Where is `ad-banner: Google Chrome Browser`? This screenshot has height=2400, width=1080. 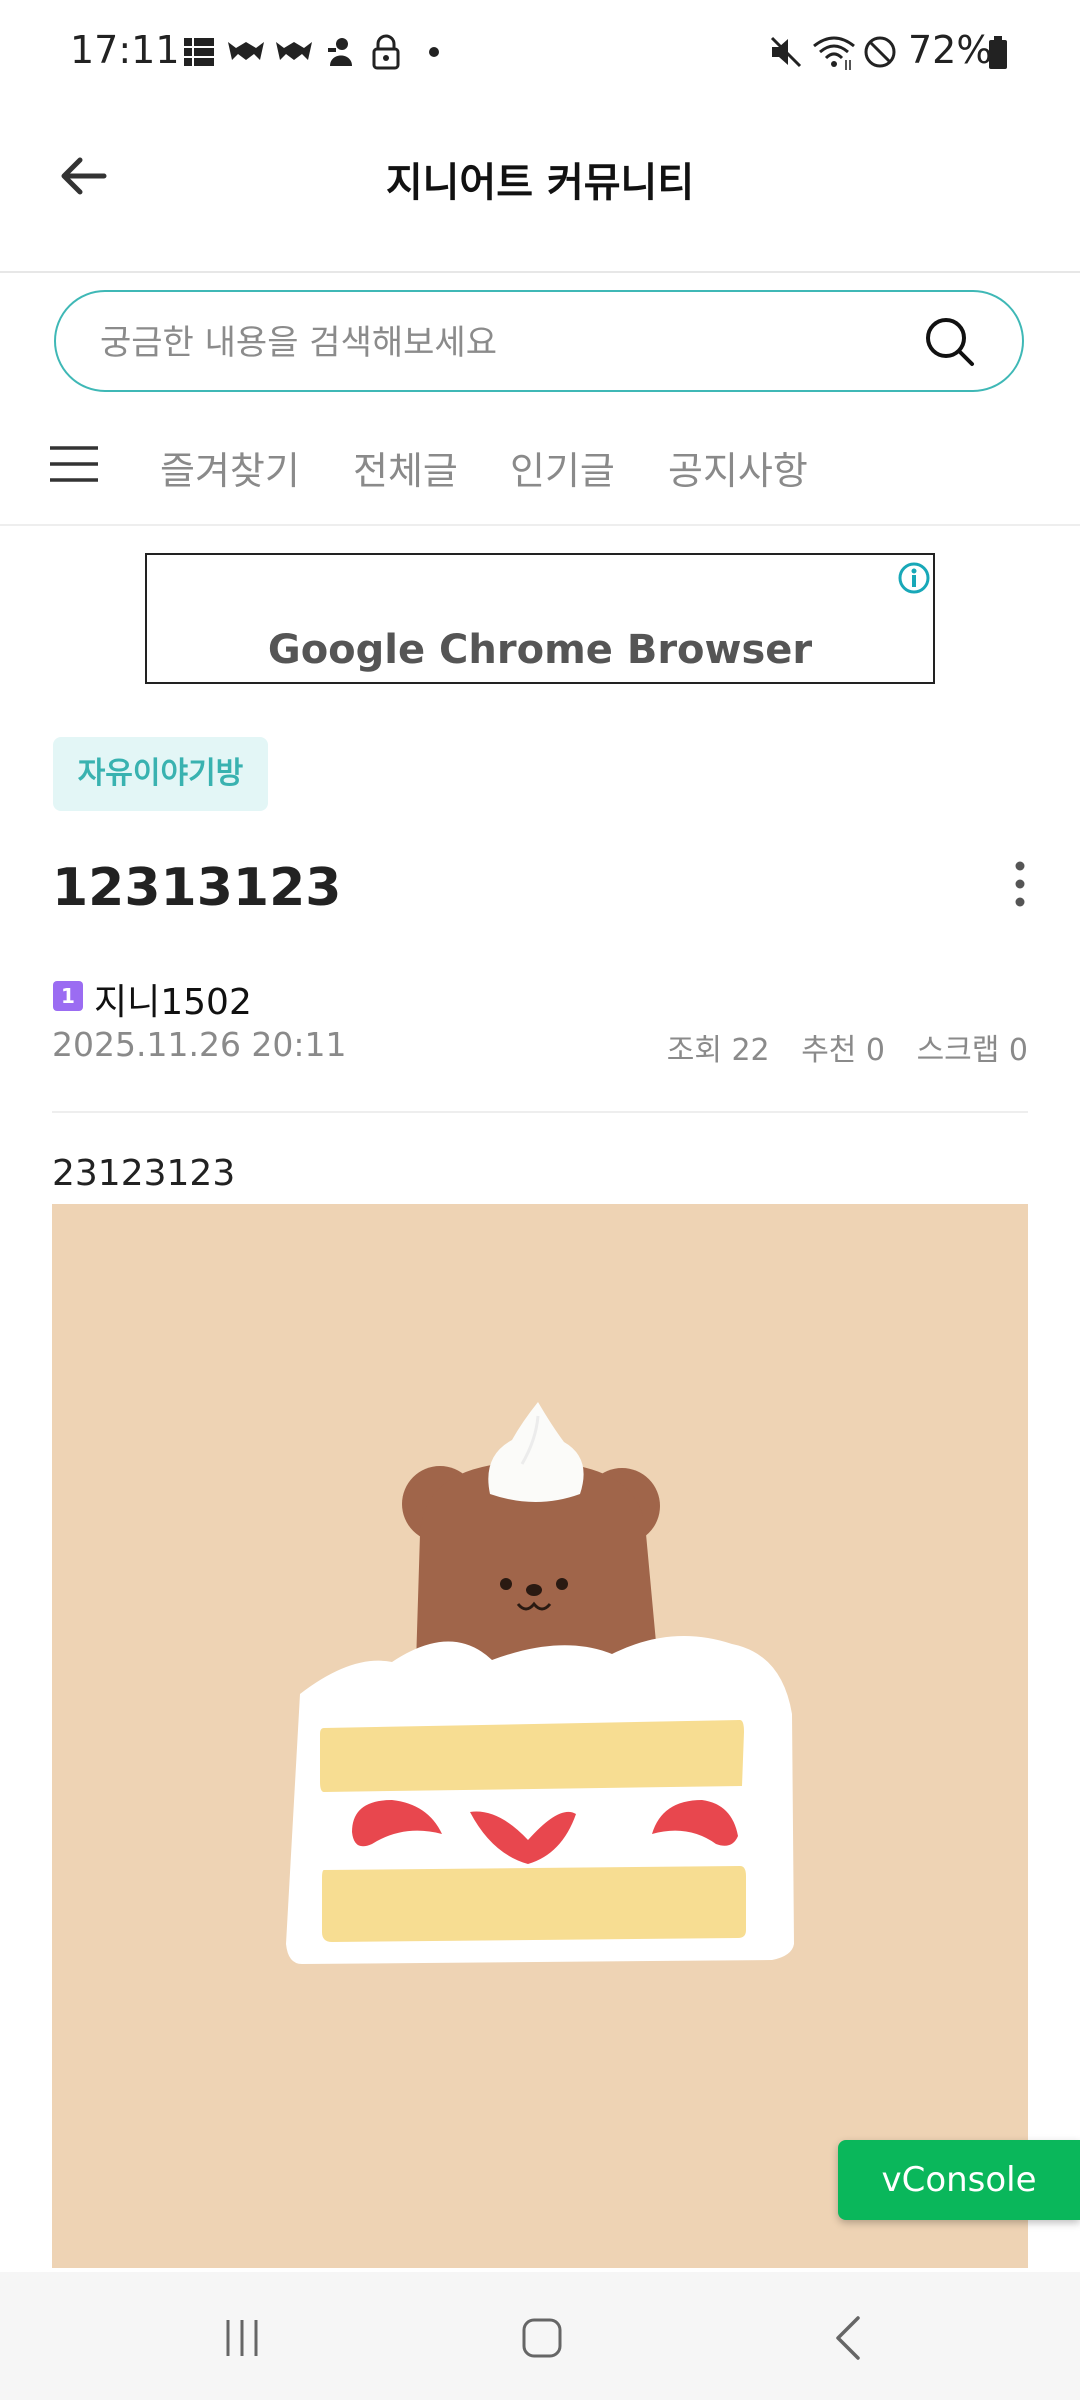
ad-banner: Google Chrome Browser is located at coordinates (540, 618).